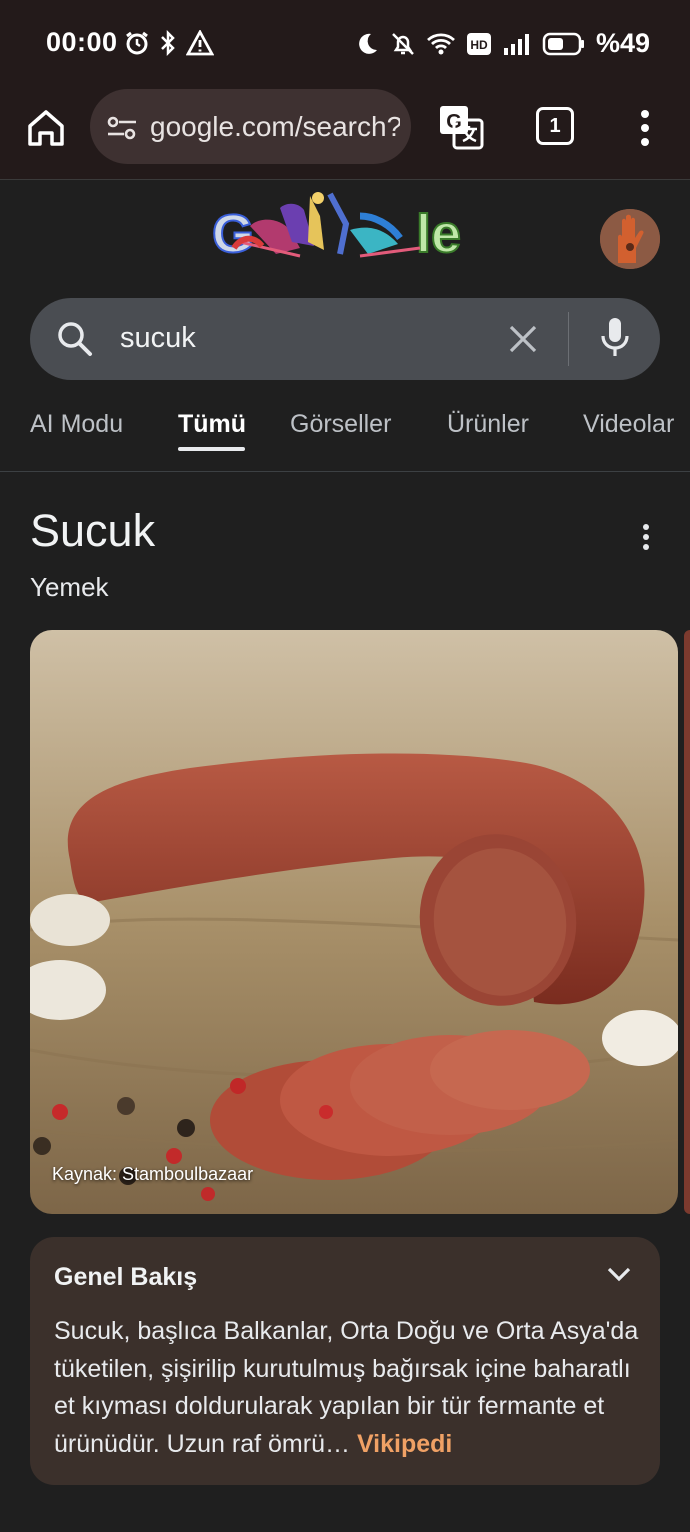 This screenshot has height=1532, width=690. Describe the element at coordinates (82, 42) in the screenshot. I see `status-time: 00:00` at that location.